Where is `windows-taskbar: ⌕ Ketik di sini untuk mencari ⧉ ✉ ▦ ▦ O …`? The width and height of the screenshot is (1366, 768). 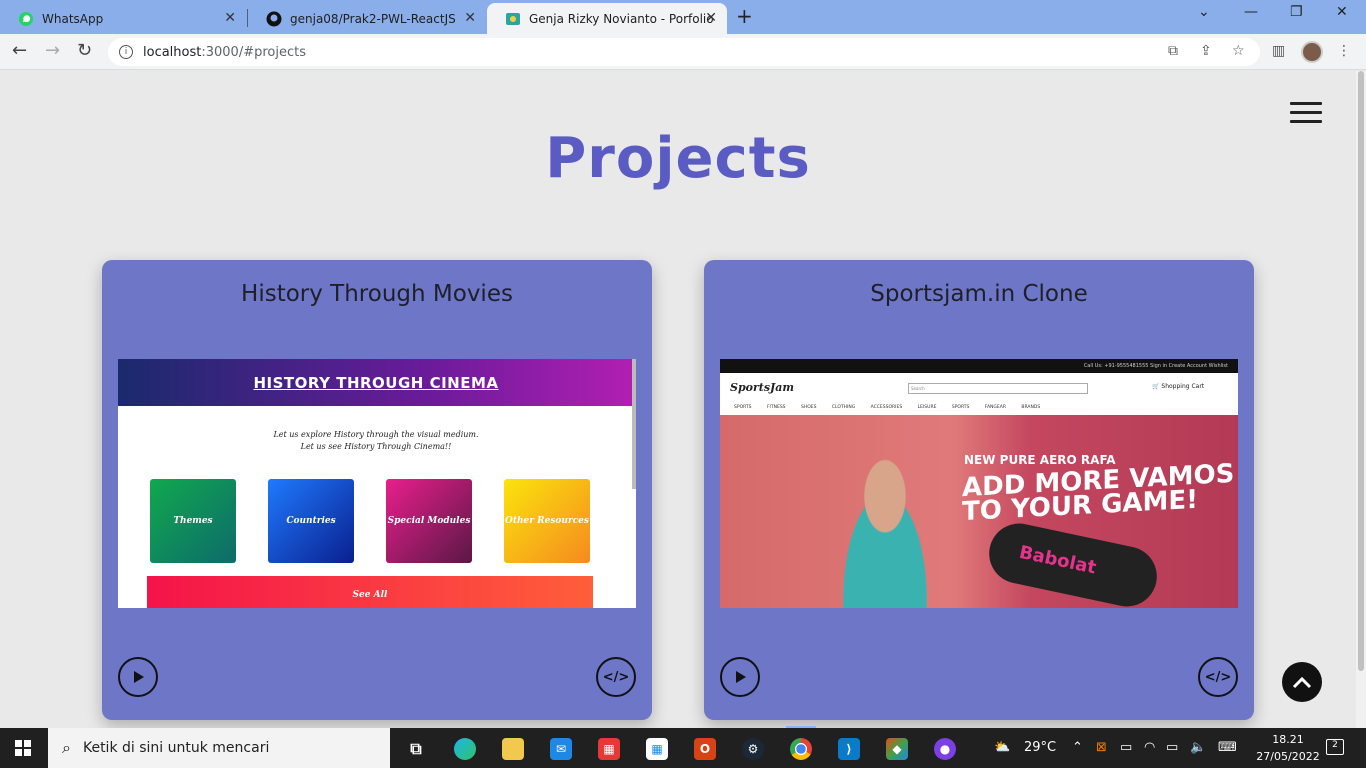
windows-taskbar: ⌕ Ketik di sini untuk mencari ⧉ ✉ ▦ ▦ O … is located at coordinates (683, 748).